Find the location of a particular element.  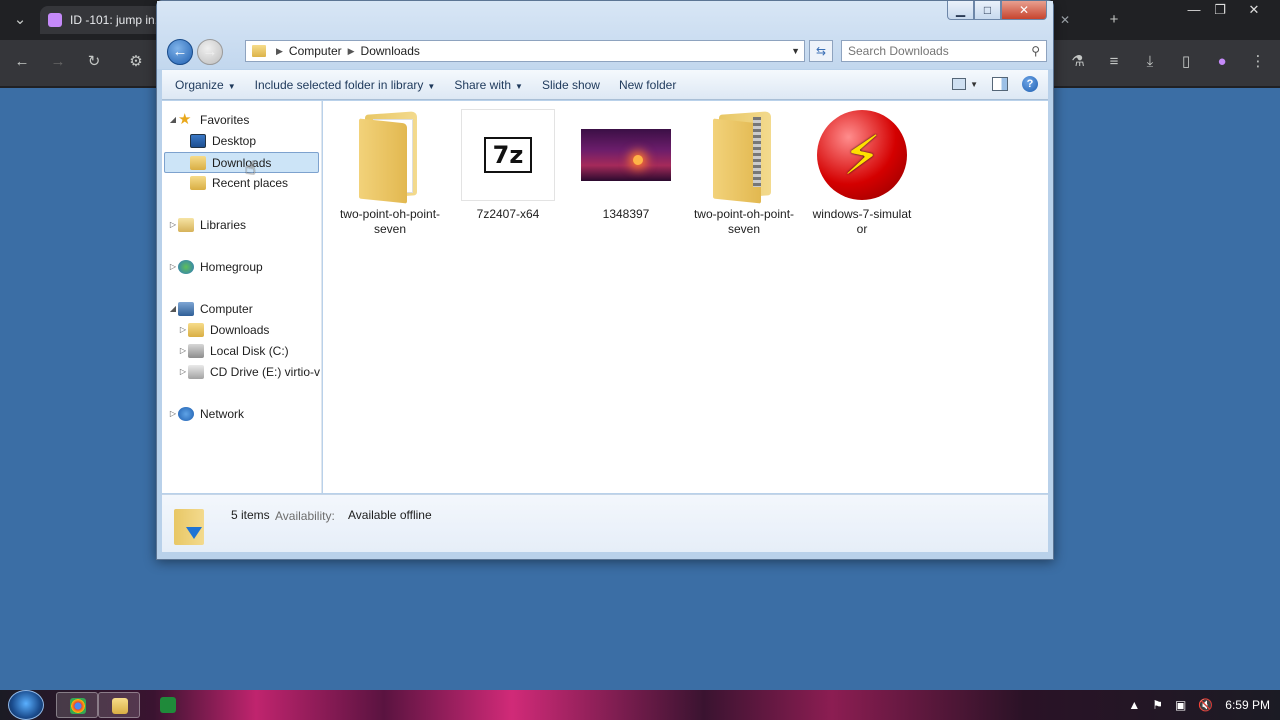

star-icon: ★ is located at coordinates (185, 119).